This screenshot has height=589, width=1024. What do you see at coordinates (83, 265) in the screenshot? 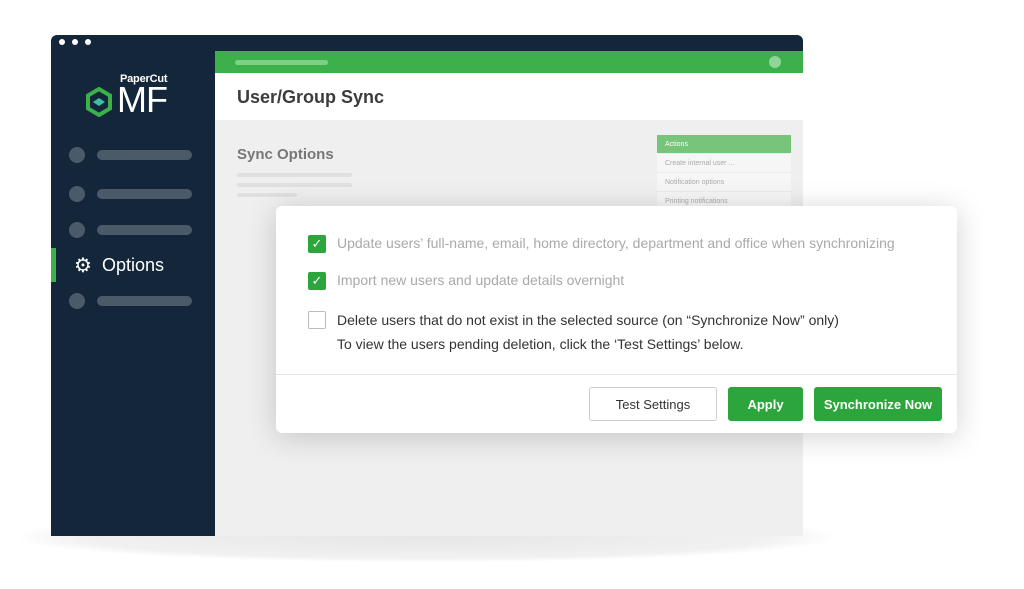
I see `gear-icon: ⚙` at bounding box center [83, 265].